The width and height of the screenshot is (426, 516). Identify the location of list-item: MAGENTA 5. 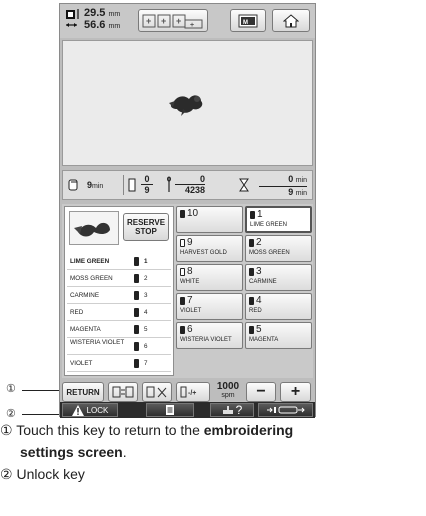
(119, 329).